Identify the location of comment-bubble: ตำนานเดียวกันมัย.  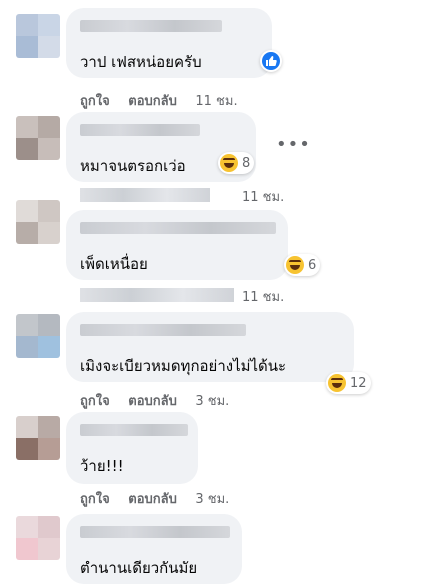
(154, 549).